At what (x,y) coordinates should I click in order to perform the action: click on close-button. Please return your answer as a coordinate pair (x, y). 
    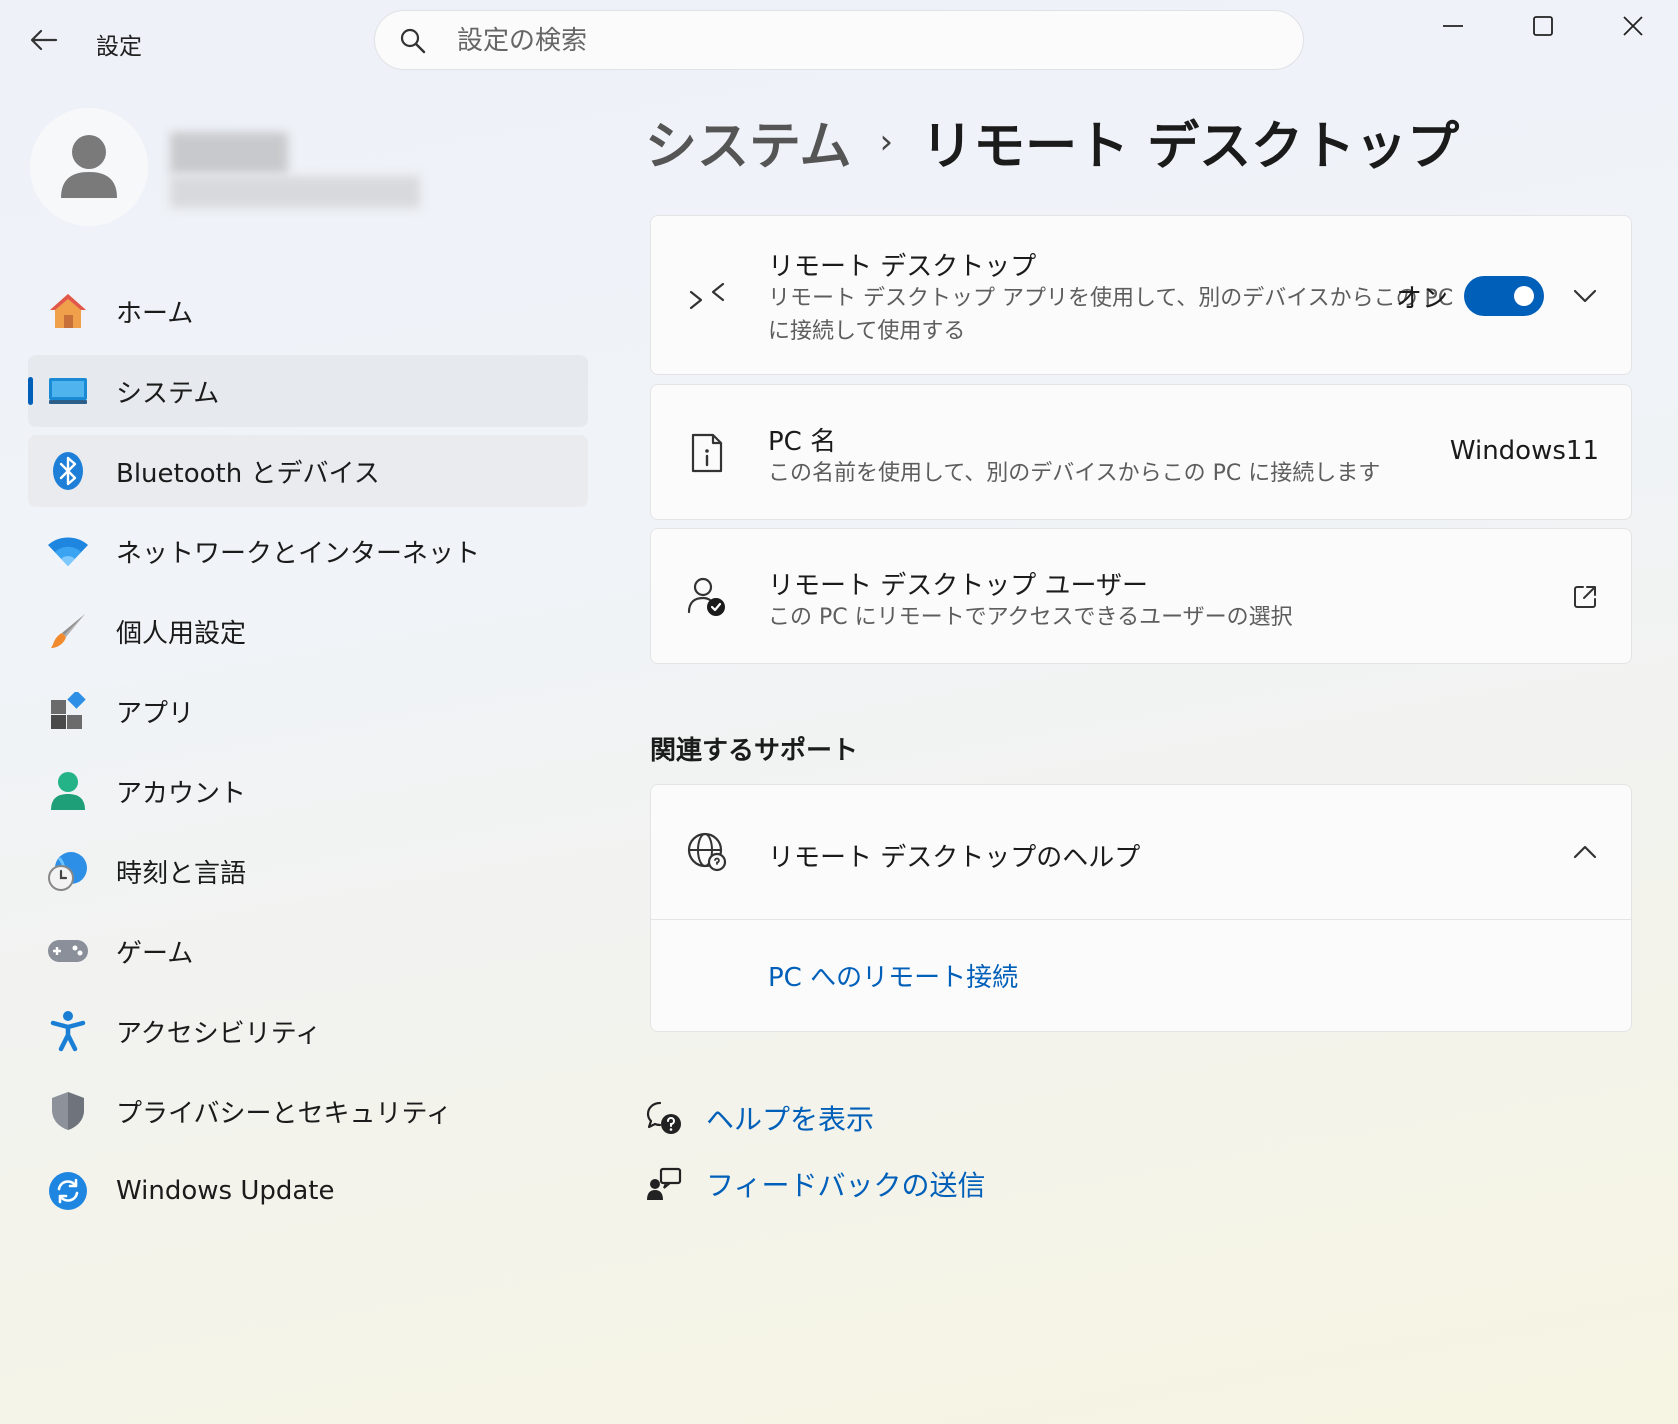
    Looking at the image, I should click on (1633, 26).